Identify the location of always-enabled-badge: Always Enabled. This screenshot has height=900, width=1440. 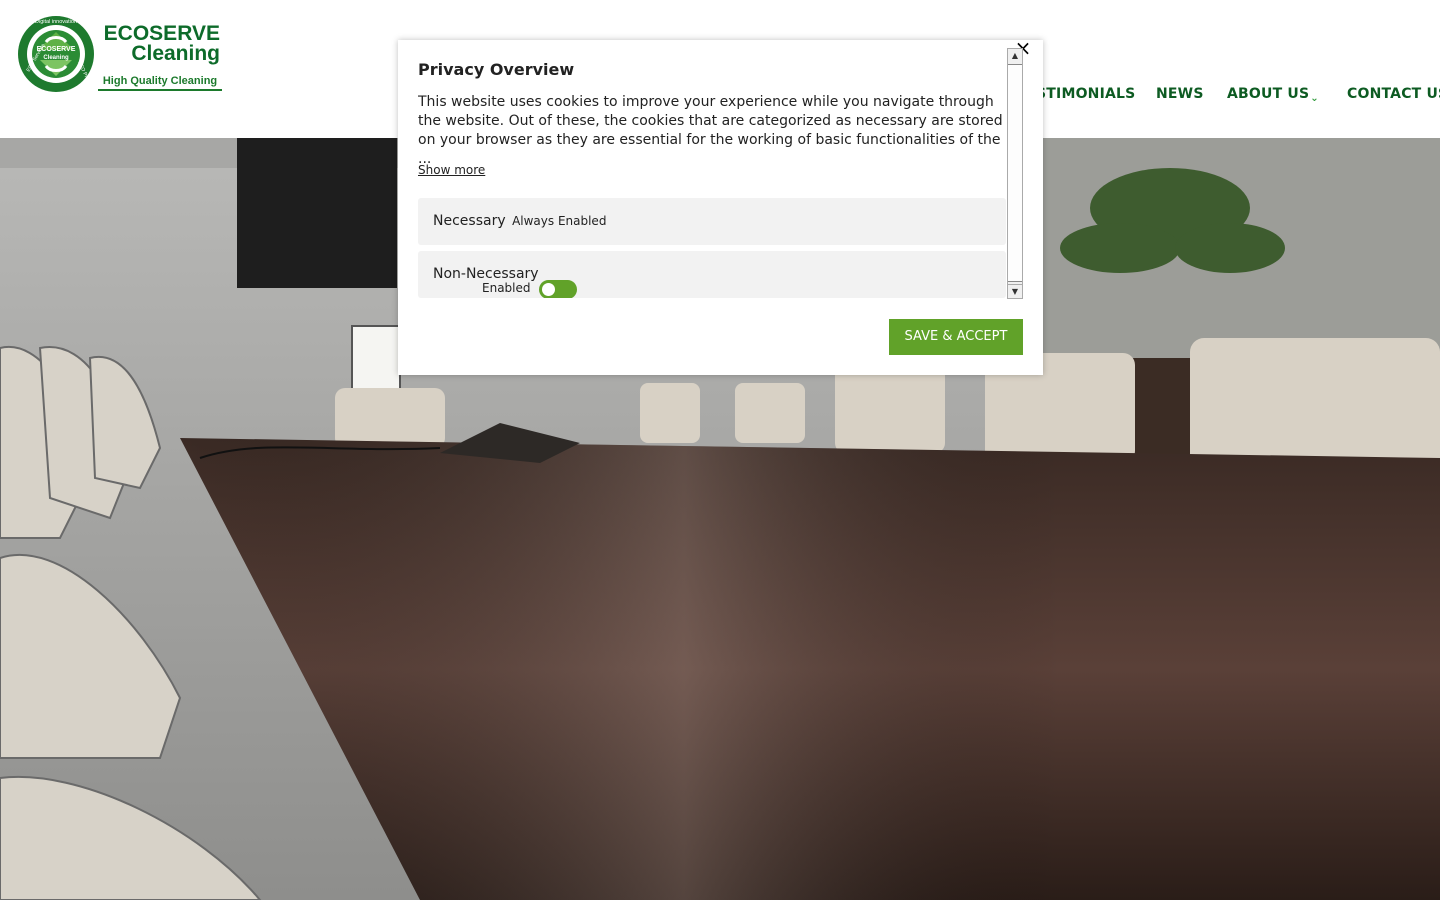
(559, 221).